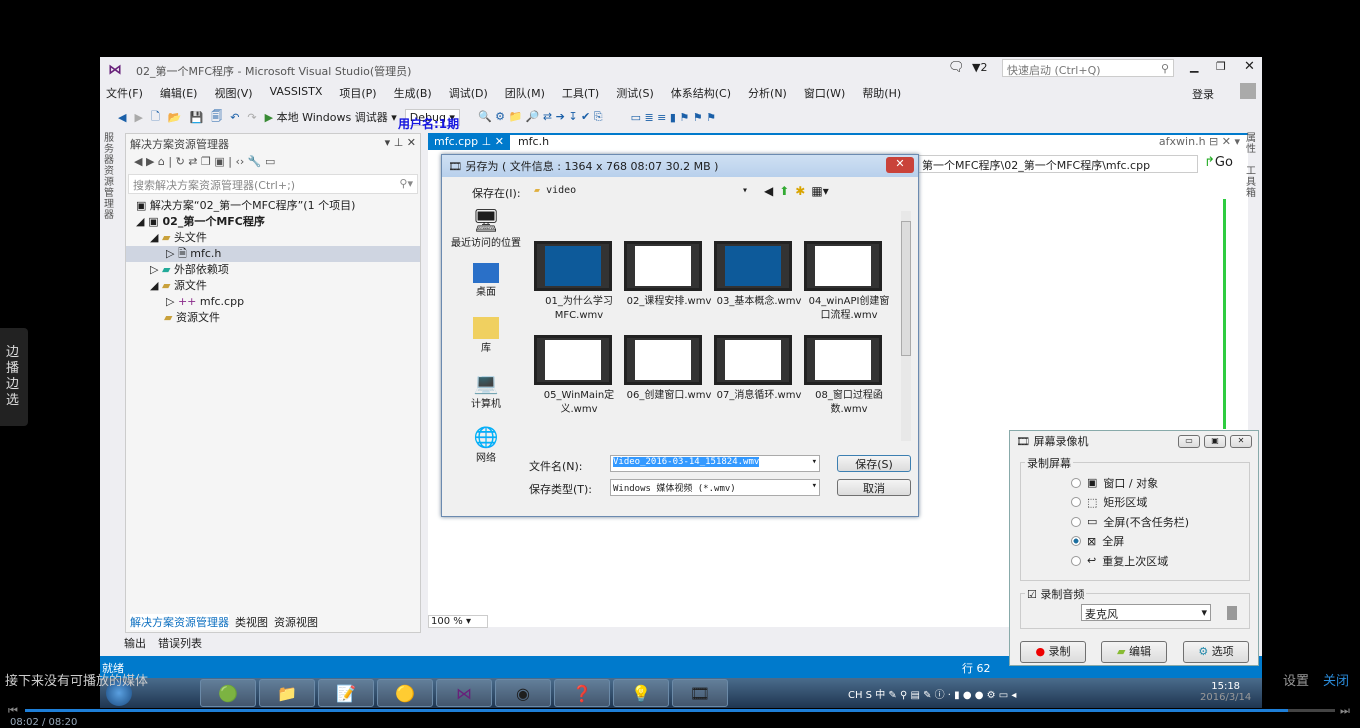 Image resolution: width=1360 pixels, height=728 pixels. I want to click on taskbar-app-light: 💡, so click(641, 693).